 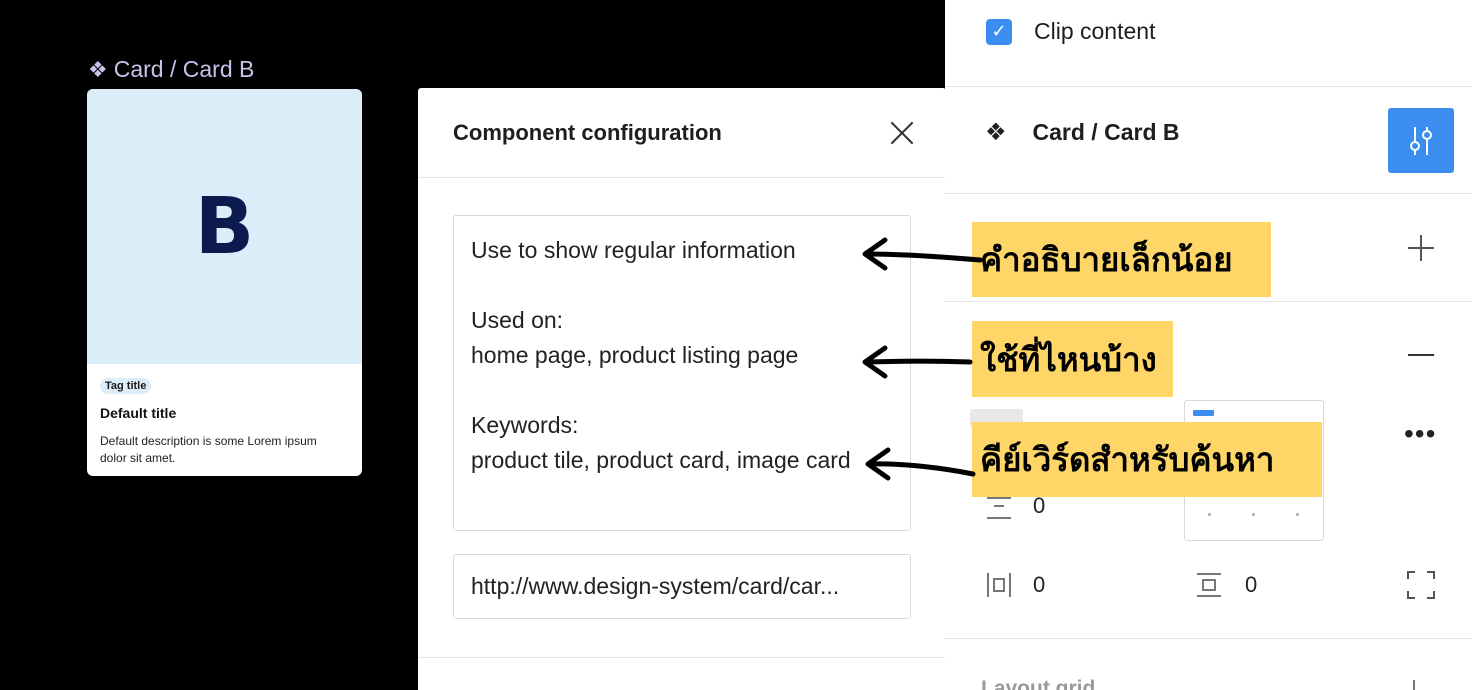 I want to click on vertical-spacing-icon, so click(x=999, y=508).